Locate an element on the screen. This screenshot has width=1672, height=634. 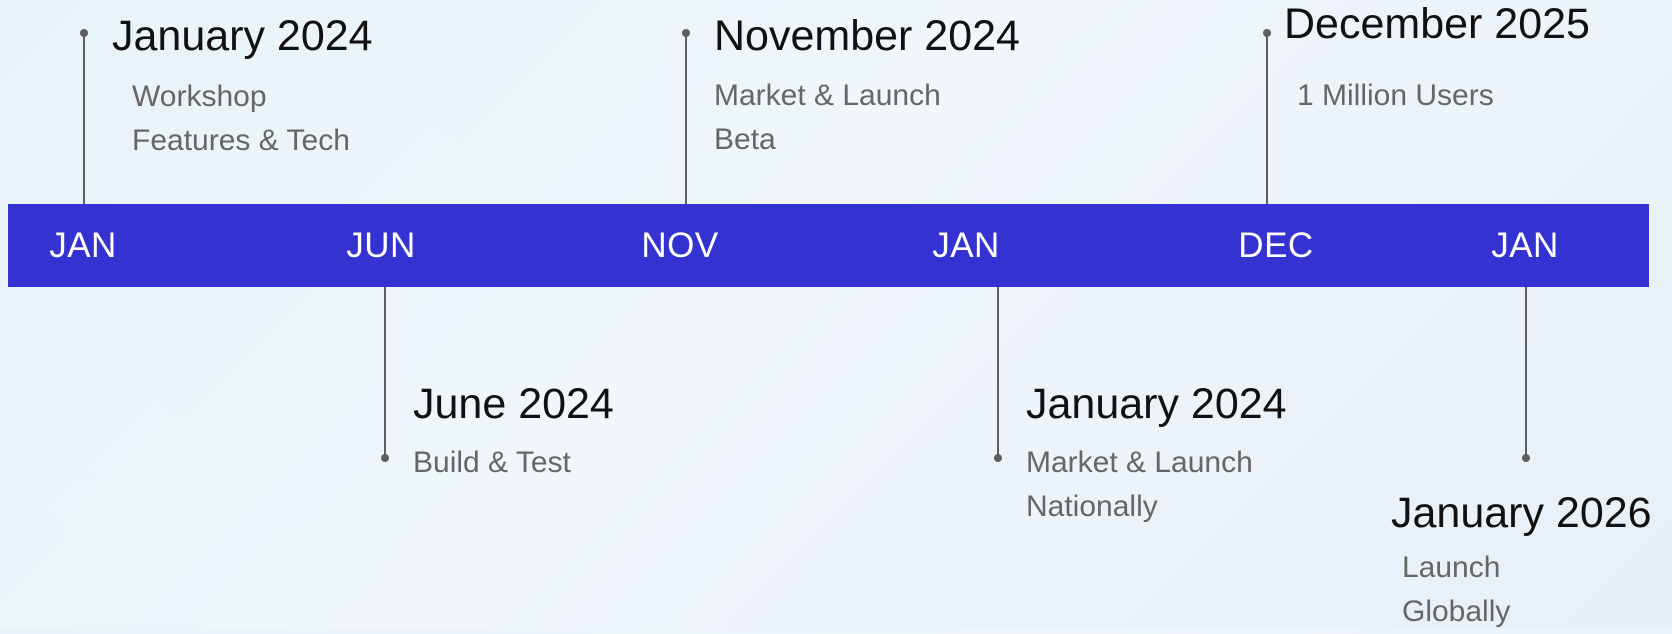
event-line: Nationally is located at coordinates (1092, 506).